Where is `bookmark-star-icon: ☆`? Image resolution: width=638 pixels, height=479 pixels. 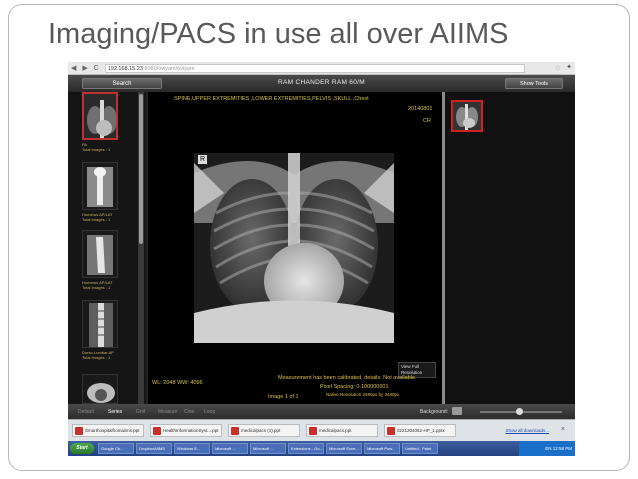 bookmark-star-icon: ☆ is located at coordinates (558, 68).